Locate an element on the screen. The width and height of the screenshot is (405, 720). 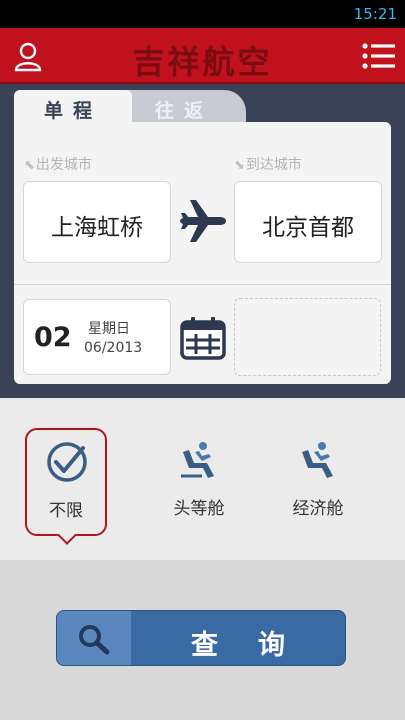
date-weekday: 星期日 is located at coordinates (109, 329).